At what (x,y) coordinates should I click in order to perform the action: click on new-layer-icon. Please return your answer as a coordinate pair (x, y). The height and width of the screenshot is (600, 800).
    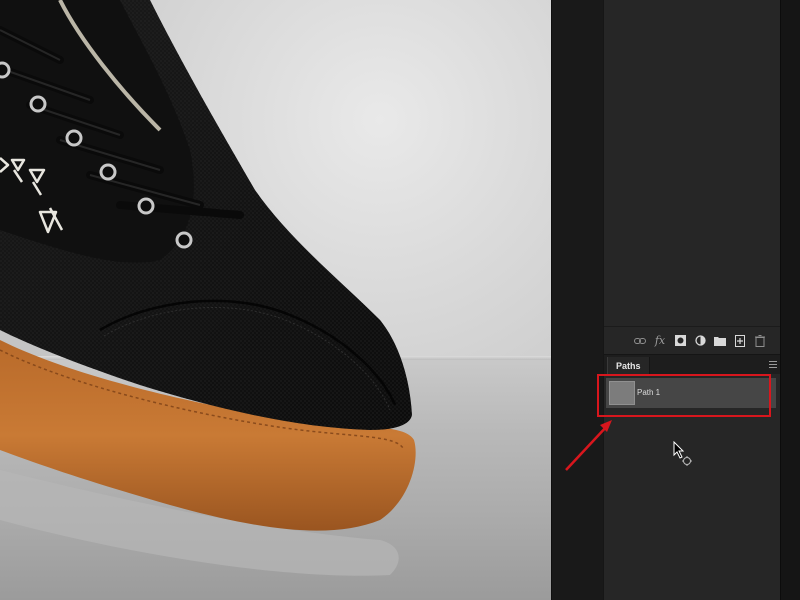
    Looking at the image, I should click on (740, 341).